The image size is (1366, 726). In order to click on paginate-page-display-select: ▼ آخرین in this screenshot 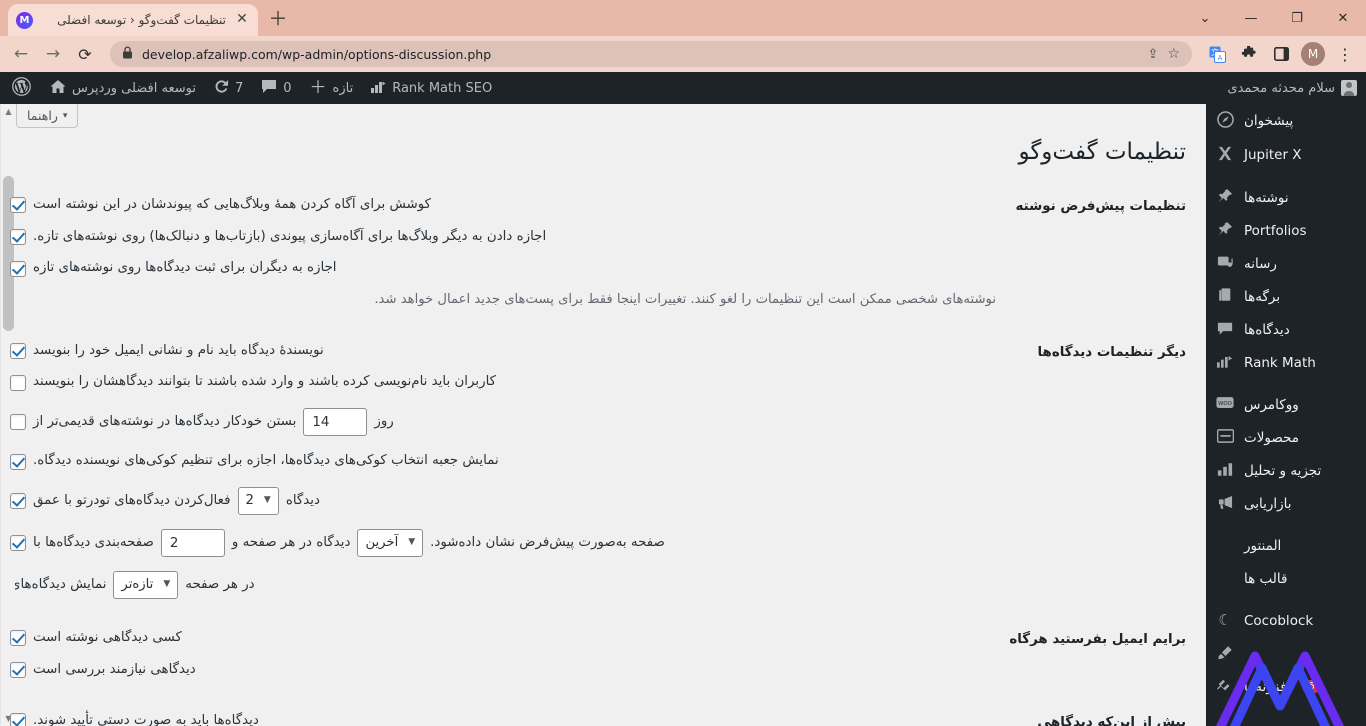, I will do `click(390, 543)`.